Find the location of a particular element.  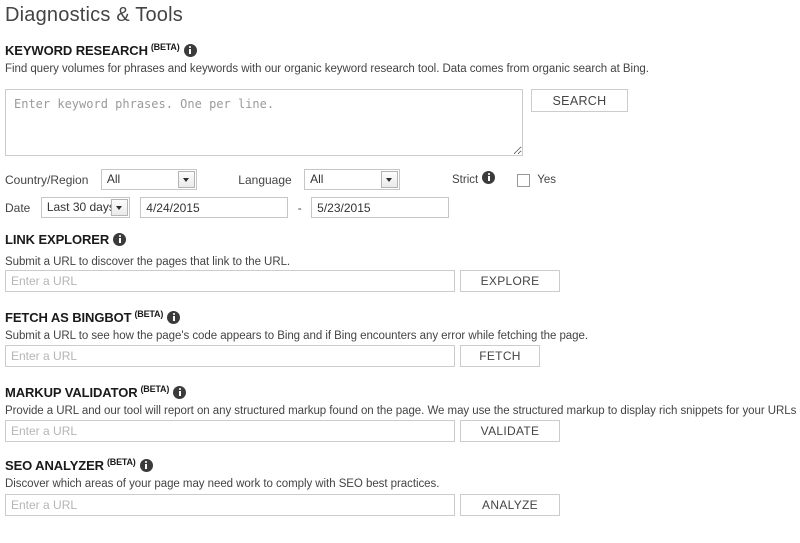

keyword-research-title: KEYWORD RESEARCH is located at coordinates (76, 50).